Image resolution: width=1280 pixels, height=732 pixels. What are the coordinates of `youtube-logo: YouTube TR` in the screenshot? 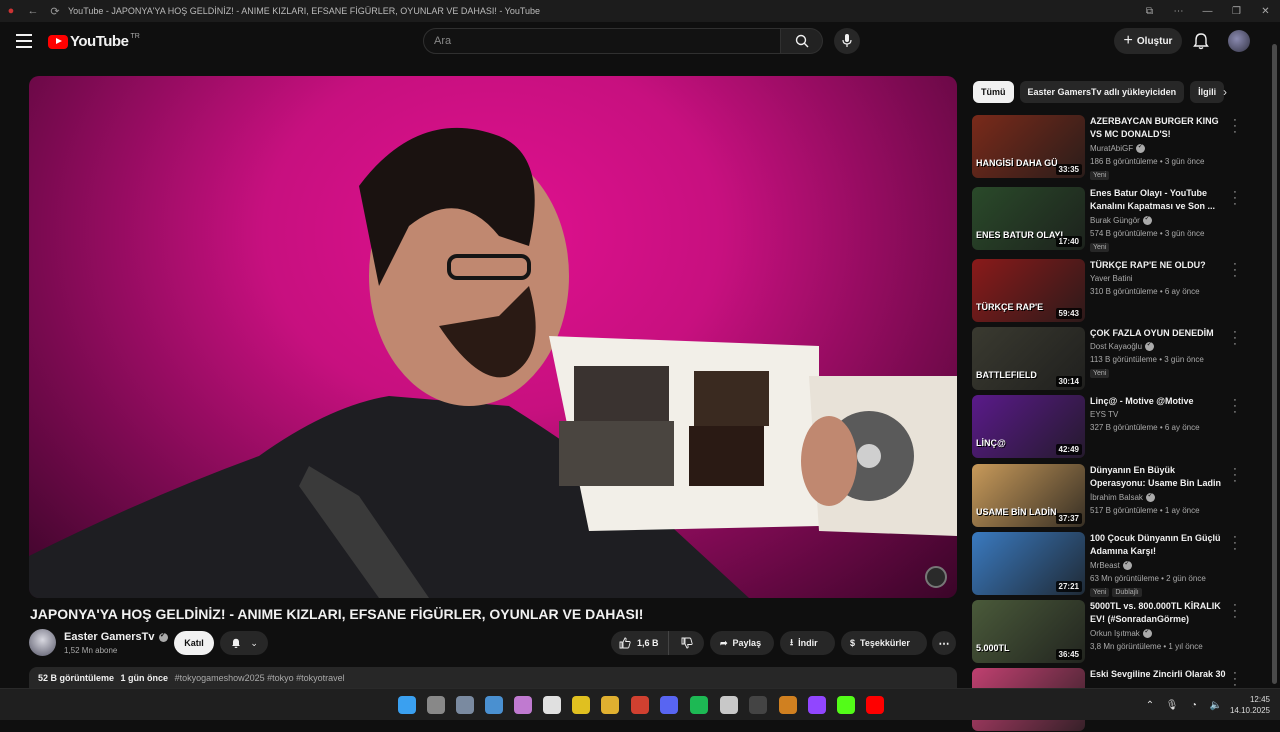 It's located at (94, 41).